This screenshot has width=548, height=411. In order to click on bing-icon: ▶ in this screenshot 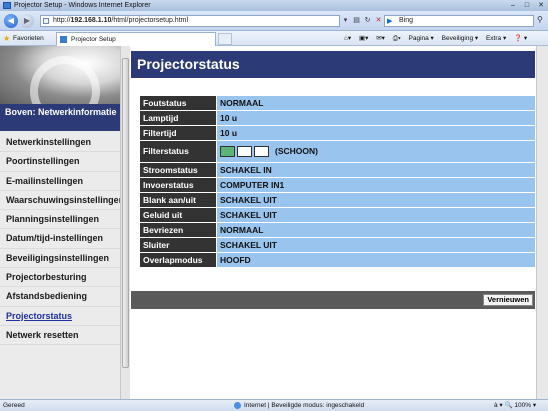, I will do `click(390, 21)`.